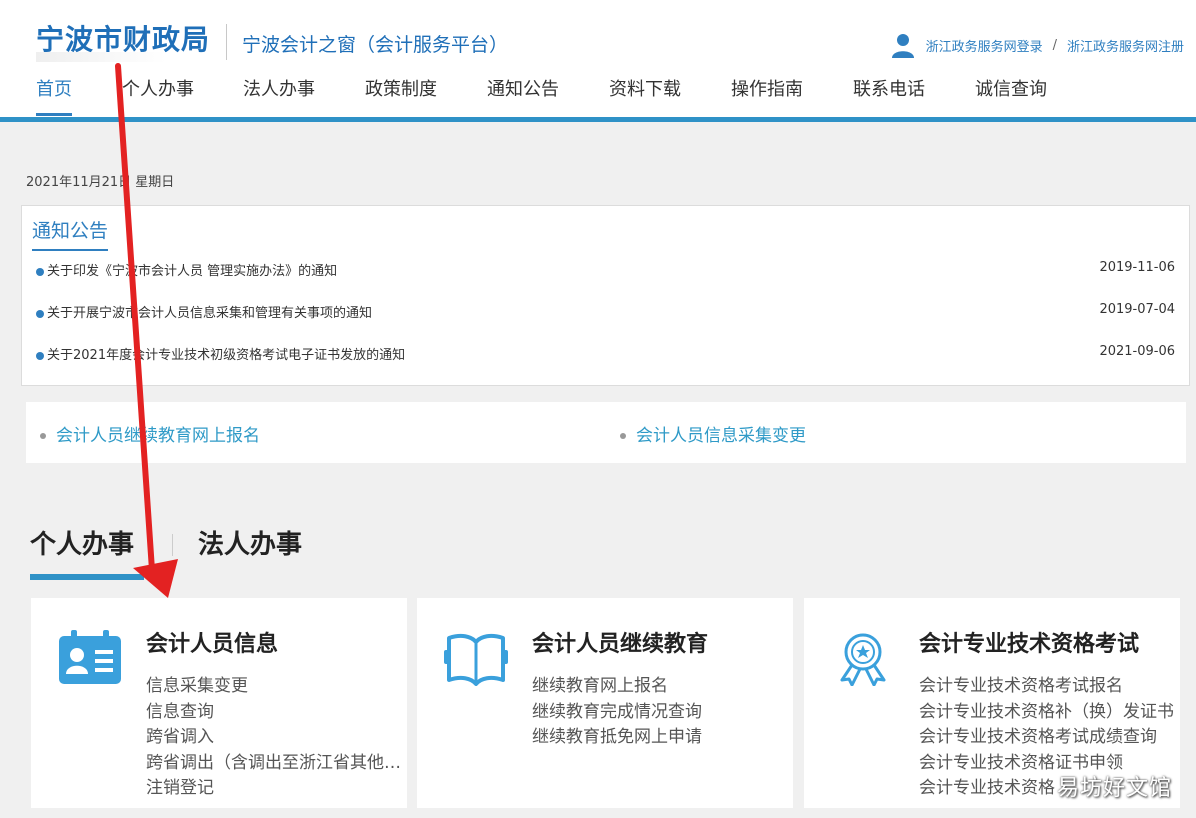 This screenshot has width=1196, height=818. I want to click on notice-row: 关于印发《宁波市会计人员 管理实施办法》的通知 2019-11-06, so click(605, 269).